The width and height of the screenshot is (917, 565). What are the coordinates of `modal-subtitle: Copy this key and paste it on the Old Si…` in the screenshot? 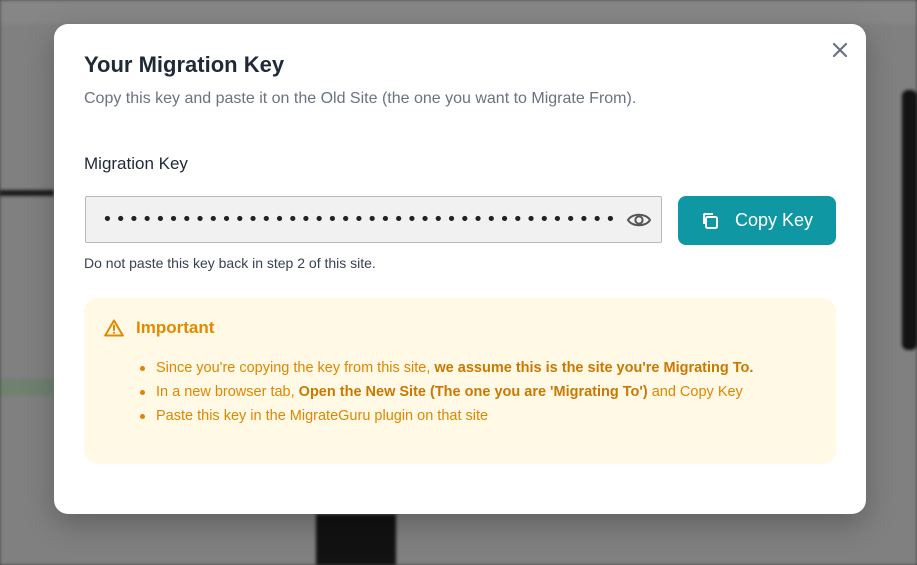 It's located at (360, 98).